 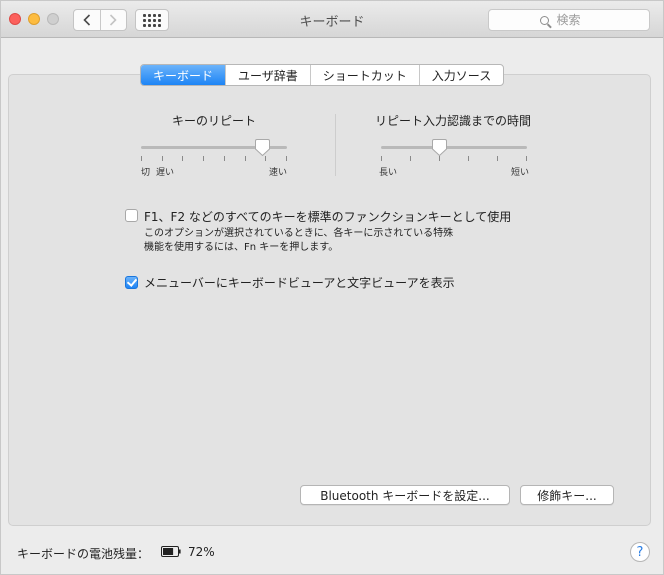 I want to click on search-input, so click(x=576, y=20).